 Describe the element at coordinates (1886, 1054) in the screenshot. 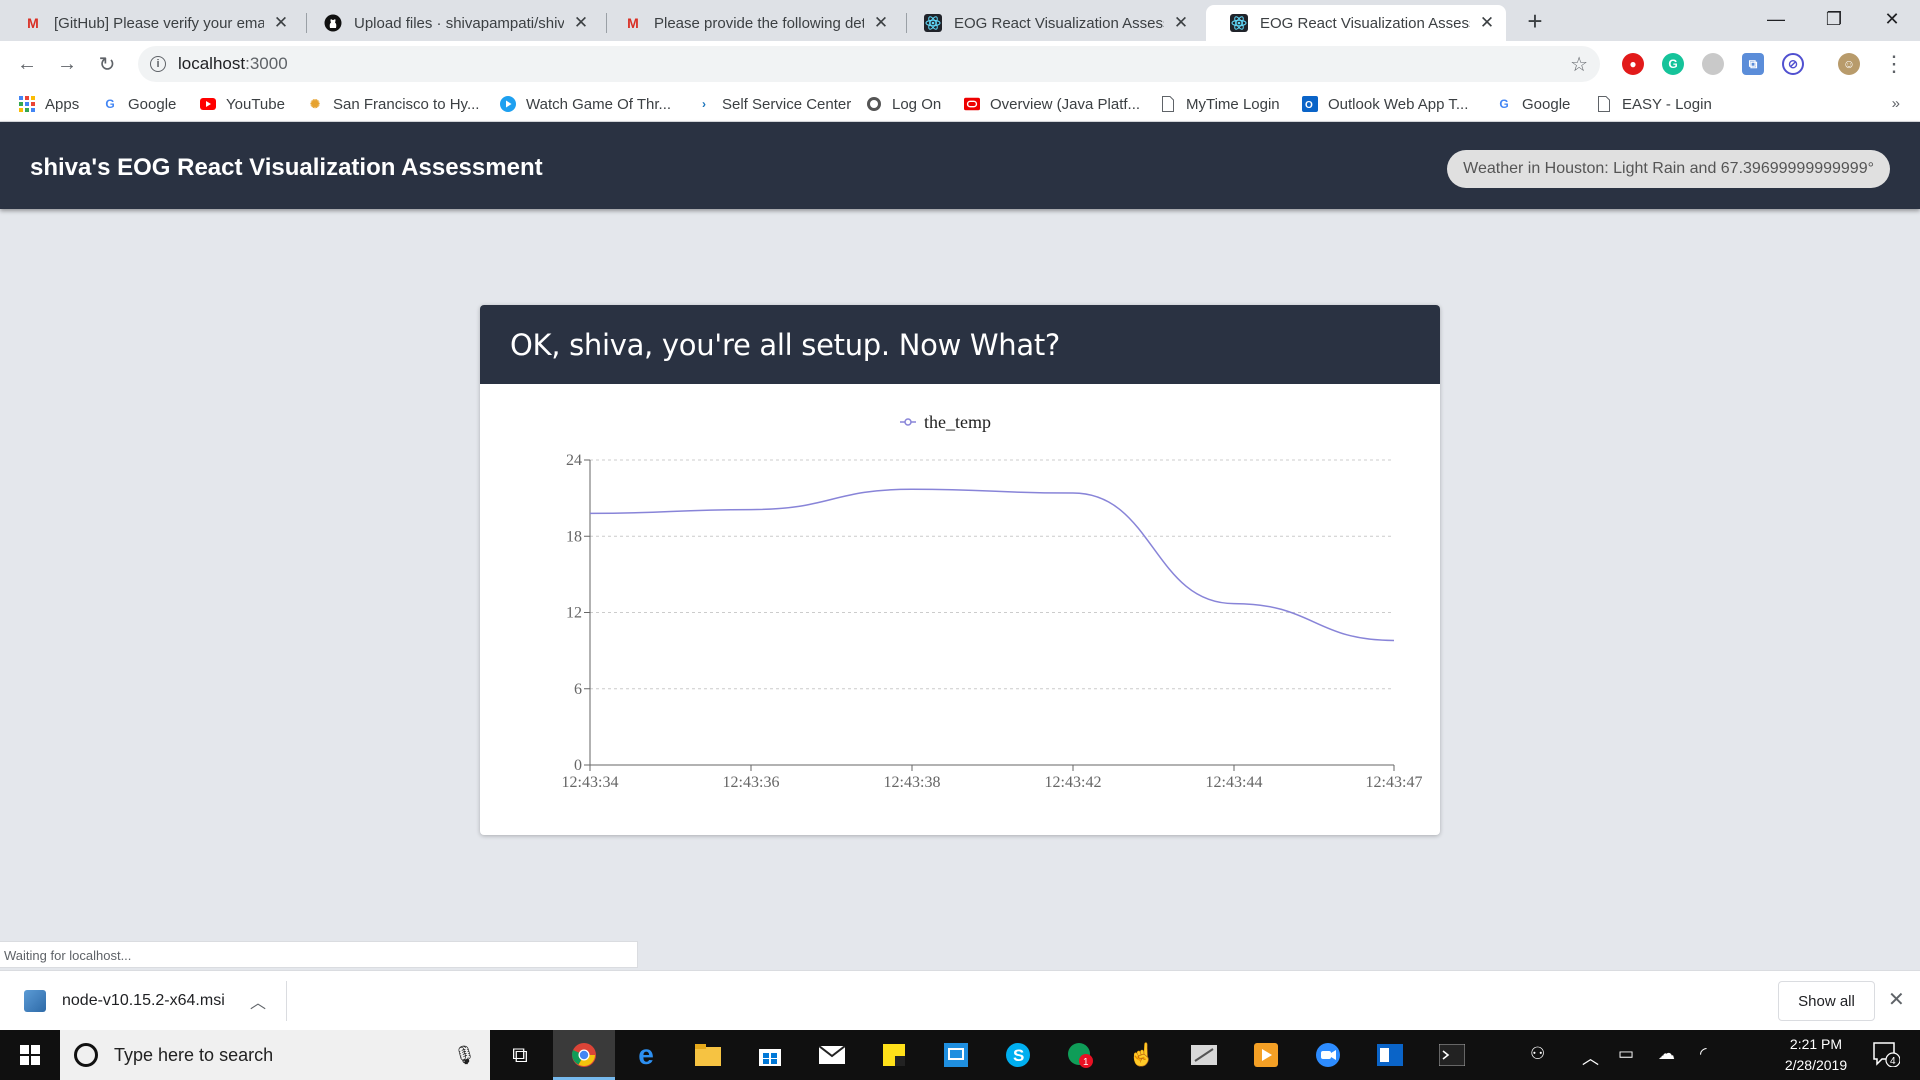

I see `notification-center-icon: 4` at that location.